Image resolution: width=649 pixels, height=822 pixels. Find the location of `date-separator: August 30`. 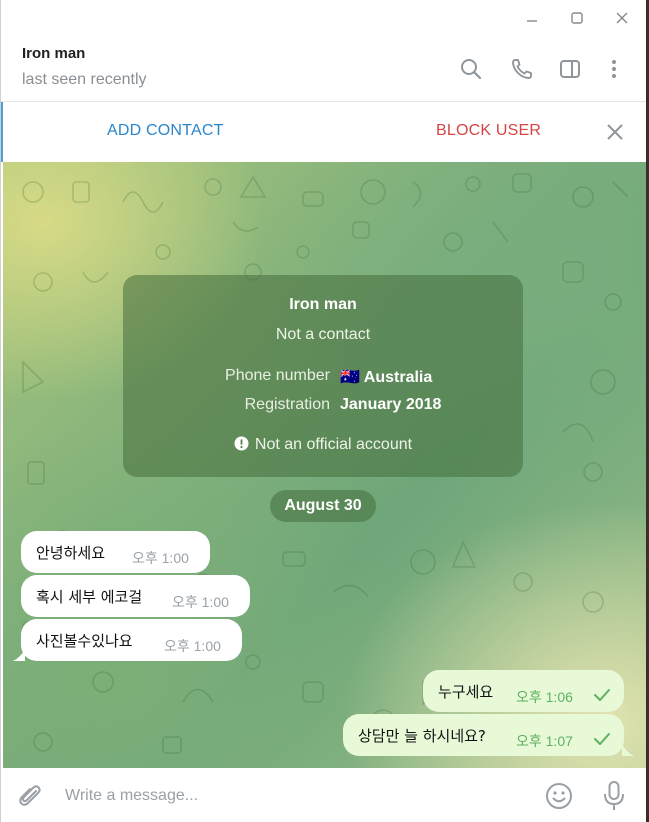

date-separator: August 30 is located at coordinates (323, 506).